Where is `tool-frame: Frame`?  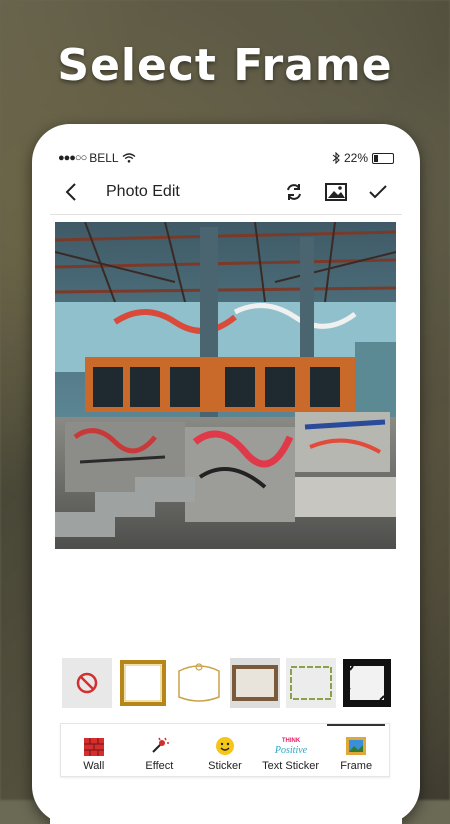
tool-frame: Frame is located at coordinates (356, 750).